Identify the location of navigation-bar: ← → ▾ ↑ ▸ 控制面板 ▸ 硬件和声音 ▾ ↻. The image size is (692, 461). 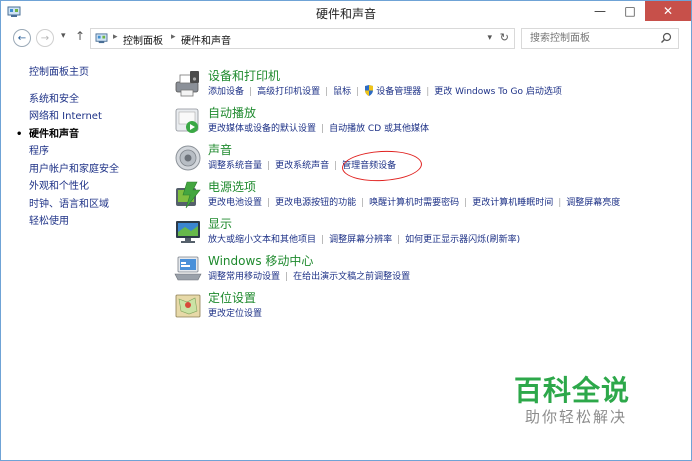
(346, 39).